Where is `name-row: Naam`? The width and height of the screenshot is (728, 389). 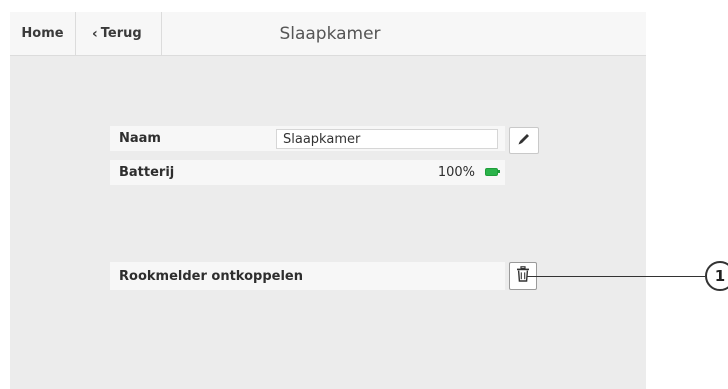
name-row: Naam is located at coordinates (307, 138).